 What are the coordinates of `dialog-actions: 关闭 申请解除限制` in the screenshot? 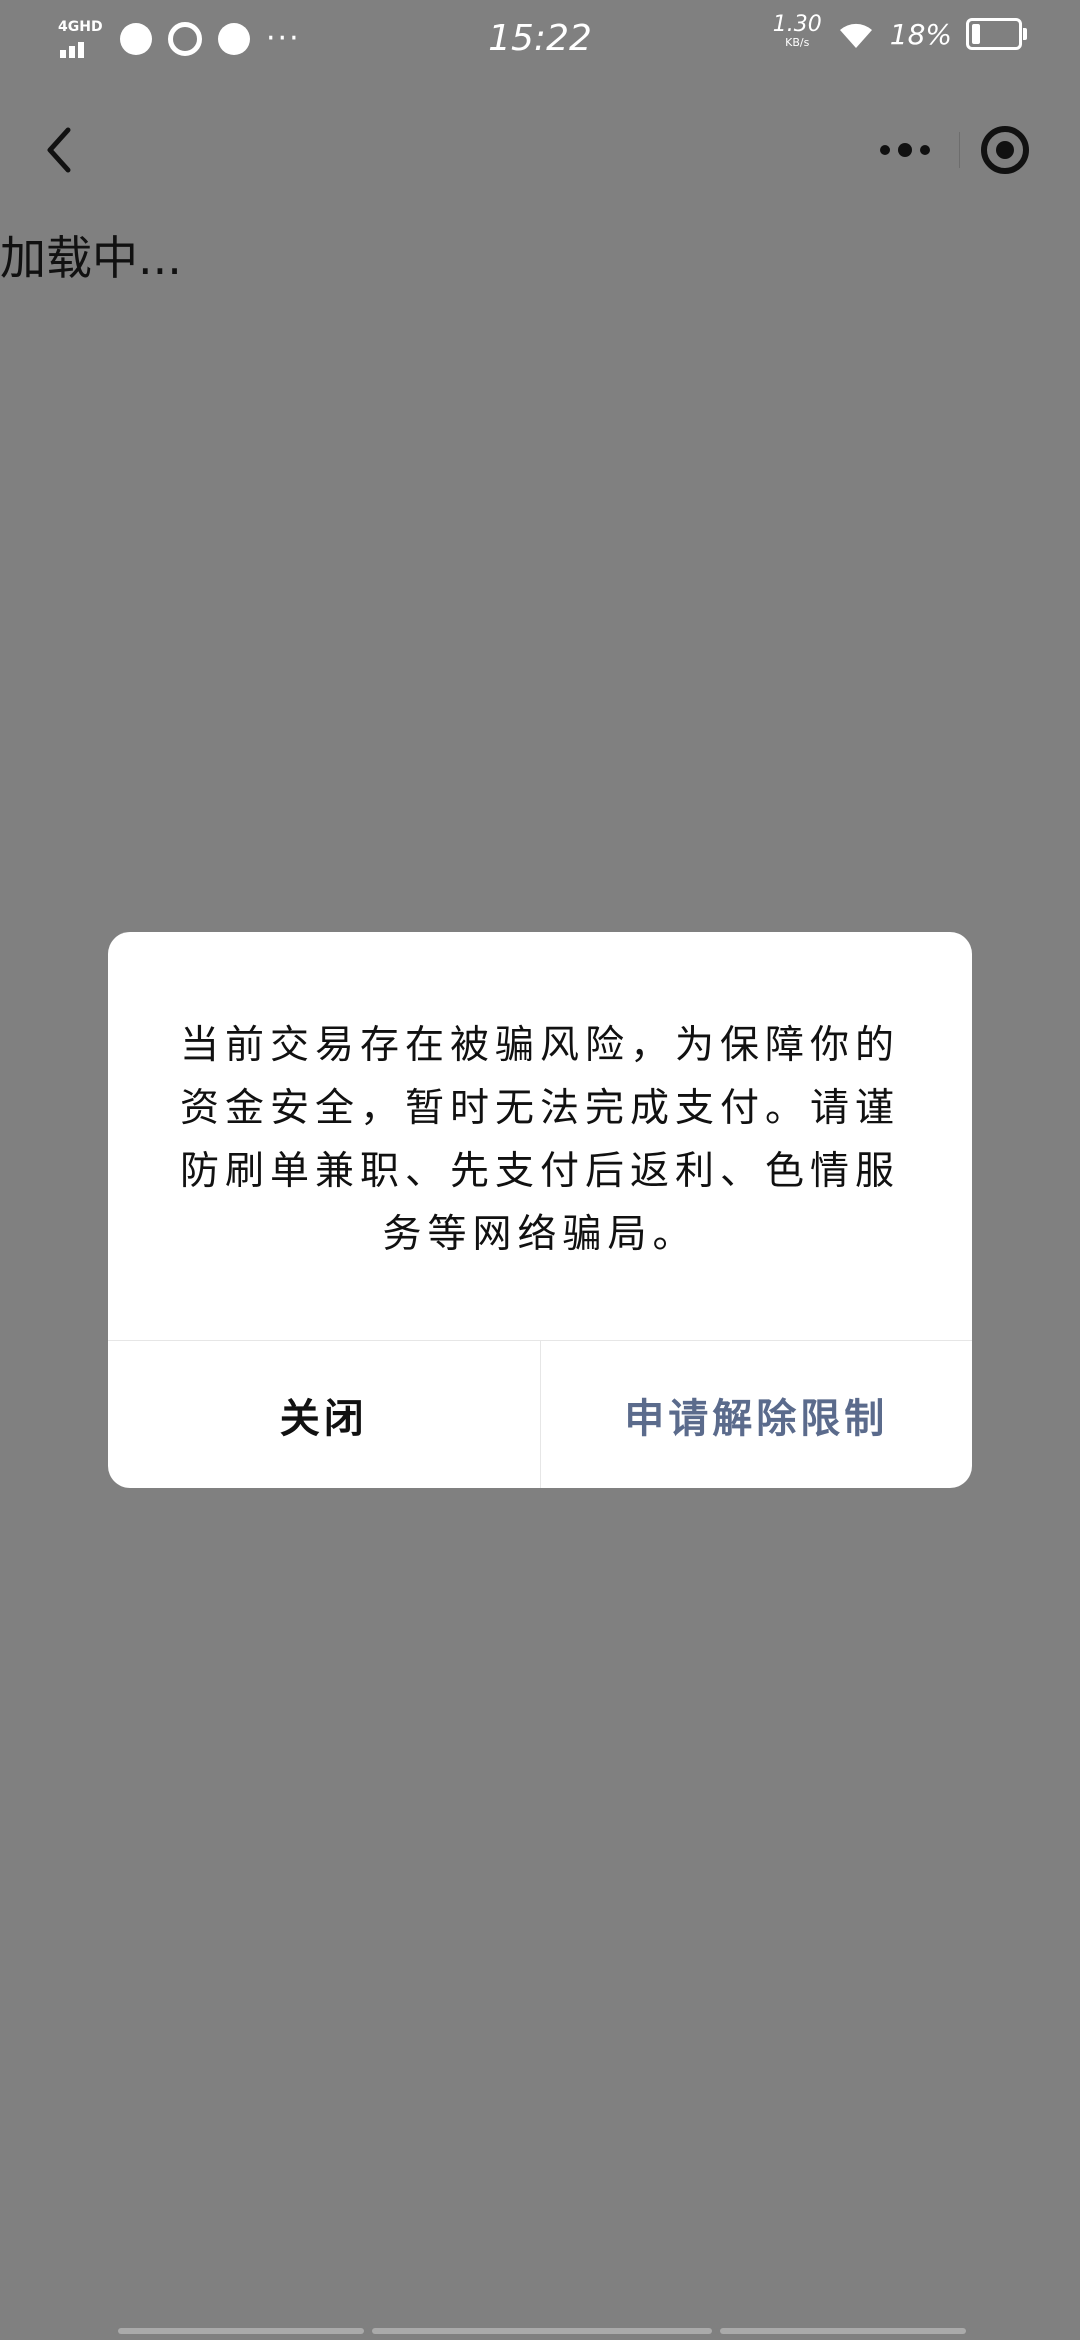 It's located at (540, 1414).